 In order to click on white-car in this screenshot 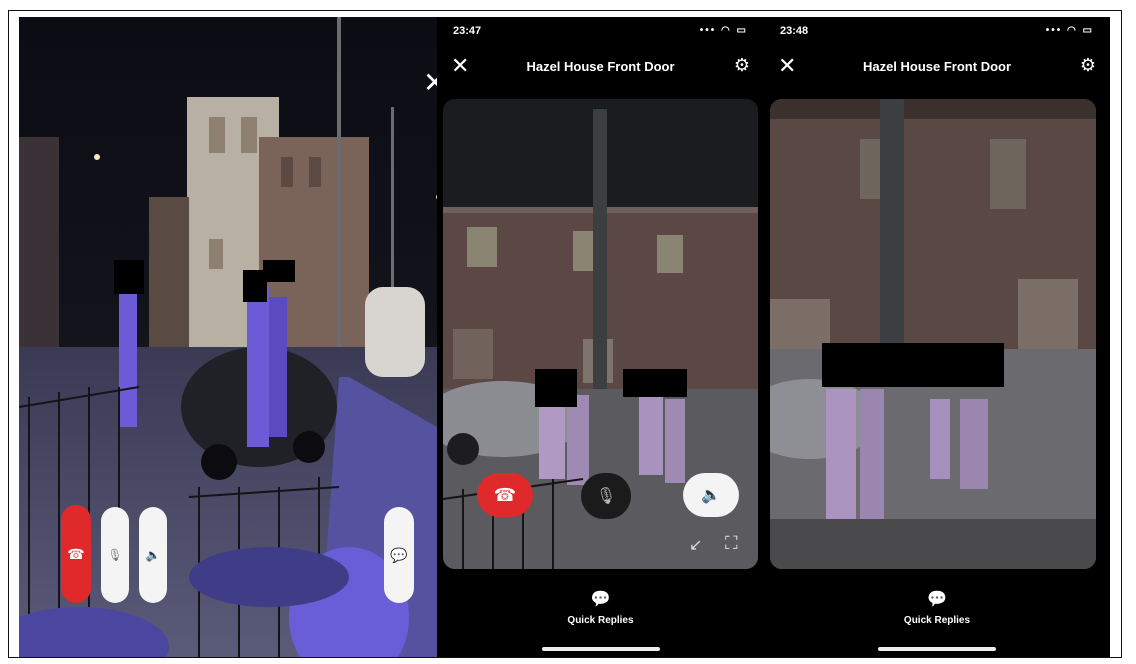, I will do `click(395, 332)`.